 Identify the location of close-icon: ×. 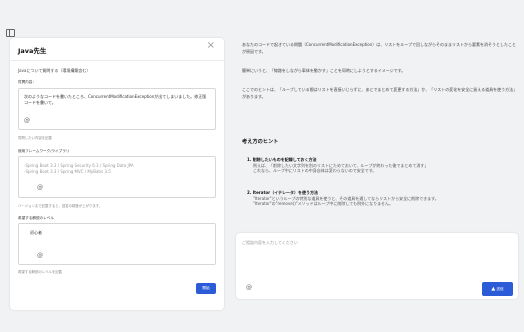
(211, 45).